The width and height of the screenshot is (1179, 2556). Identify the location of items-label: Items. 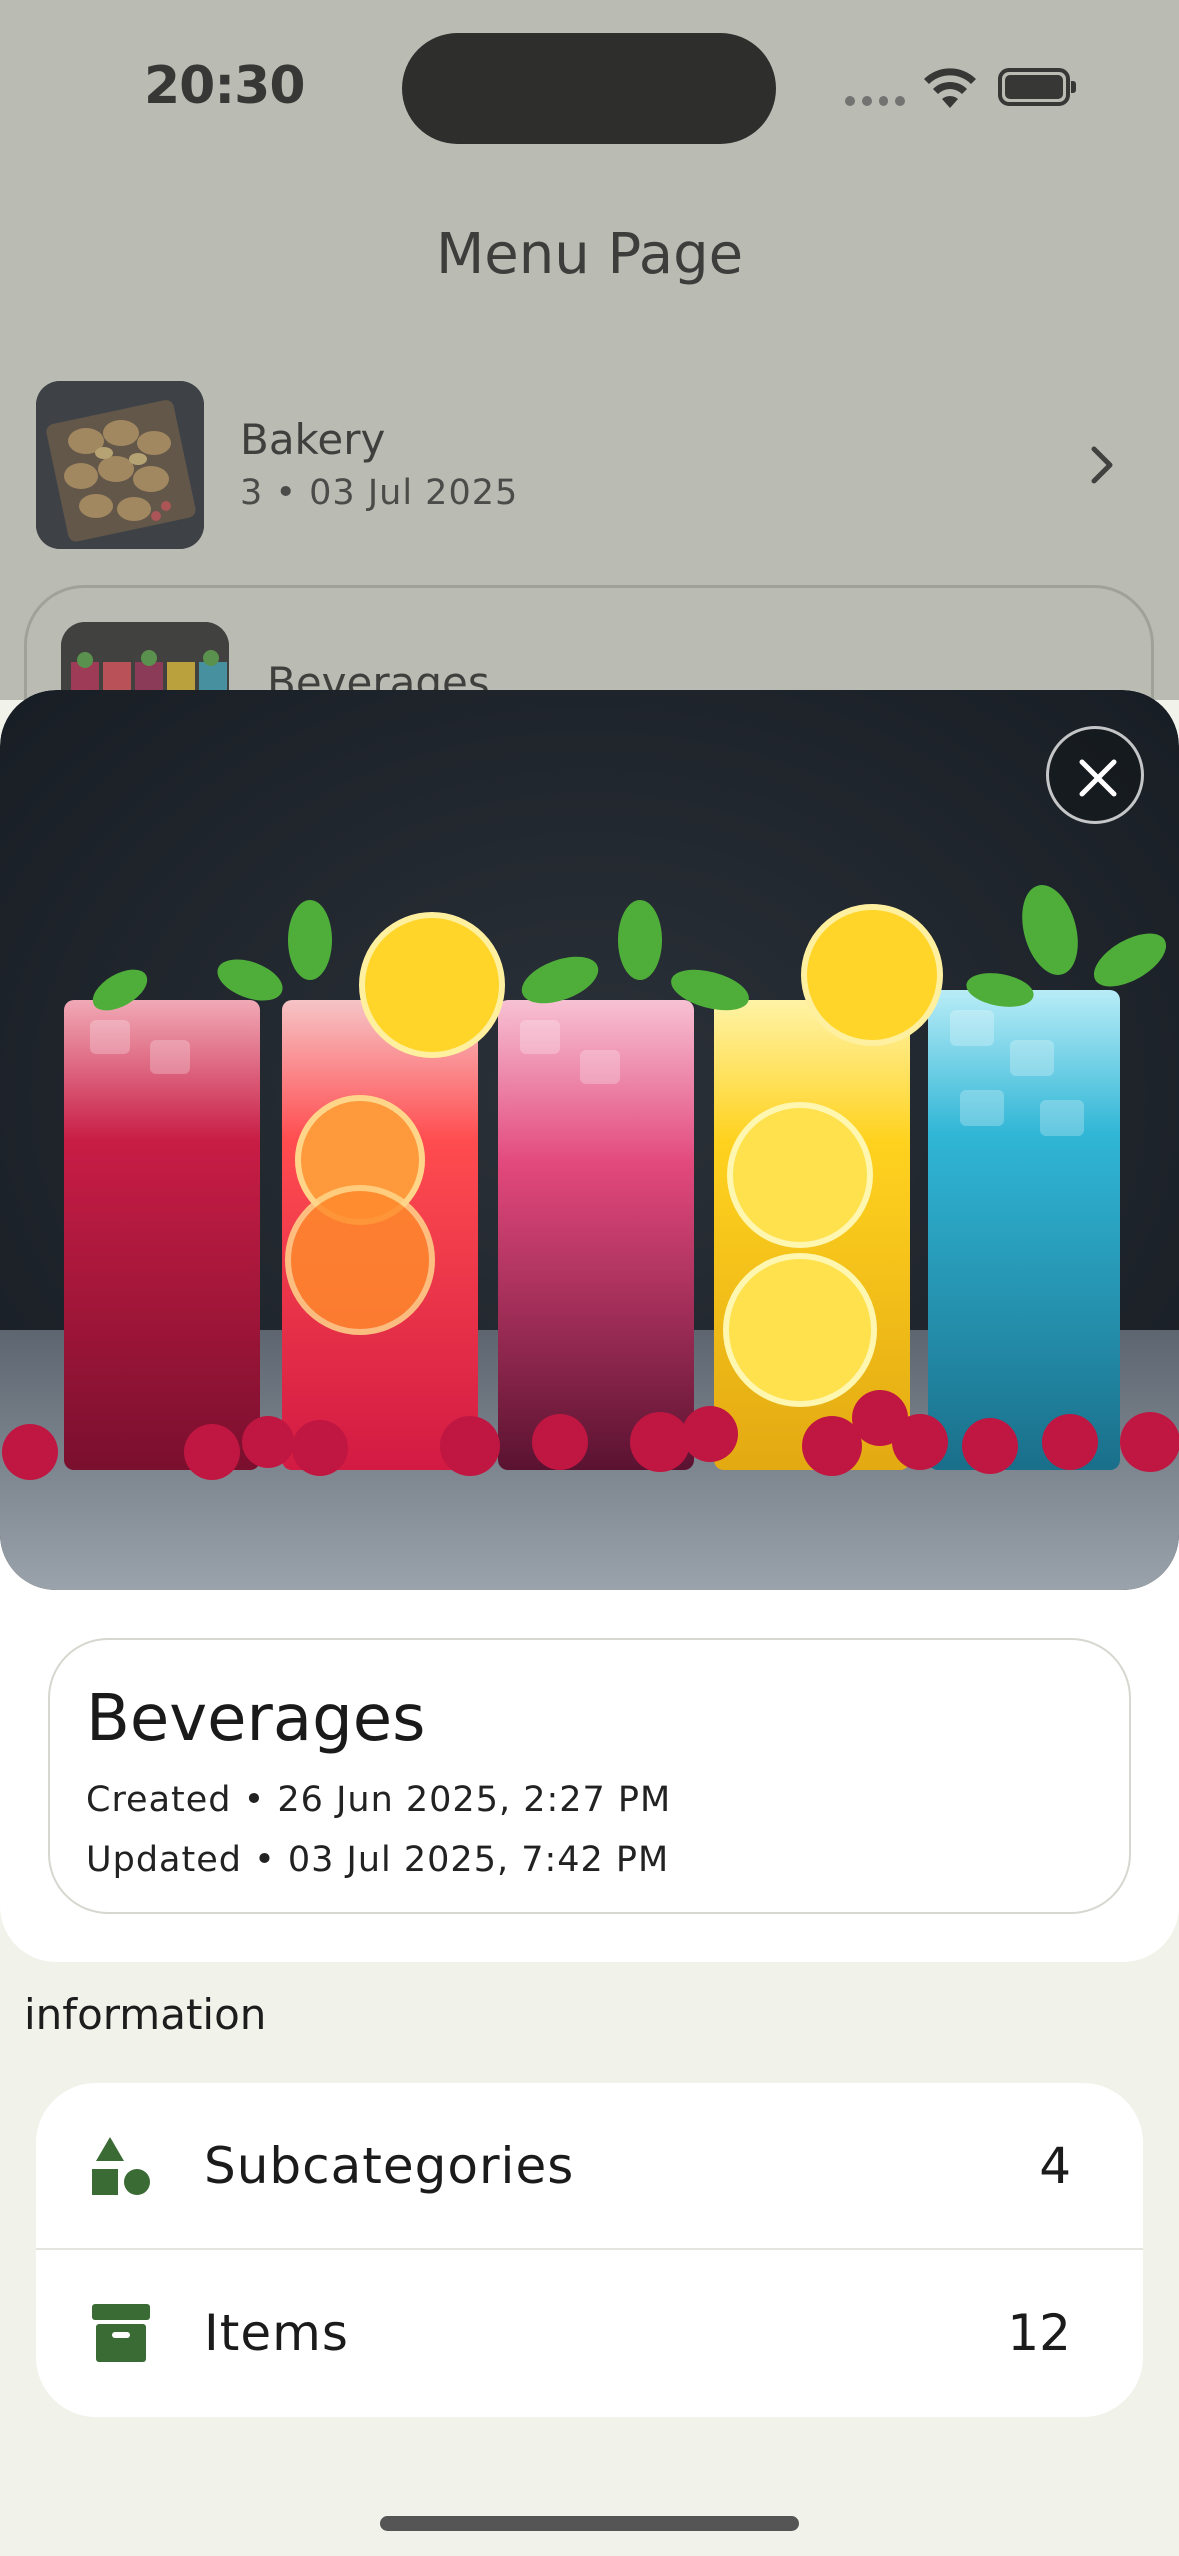
(276, 2333).